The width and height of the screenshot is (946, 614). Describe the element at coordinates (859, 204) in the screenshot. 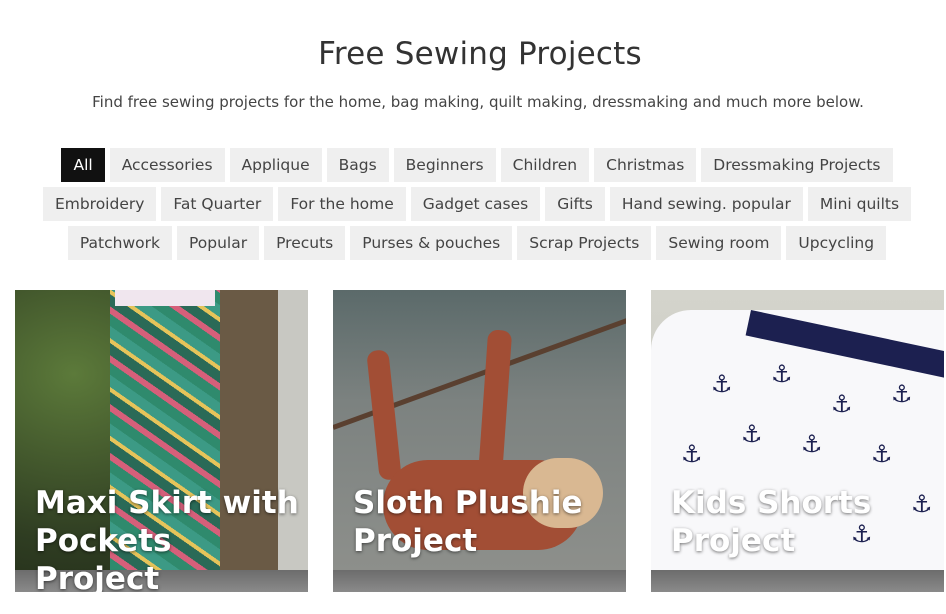

I see `filter-mini-quilts: Mini quilts` at that location.